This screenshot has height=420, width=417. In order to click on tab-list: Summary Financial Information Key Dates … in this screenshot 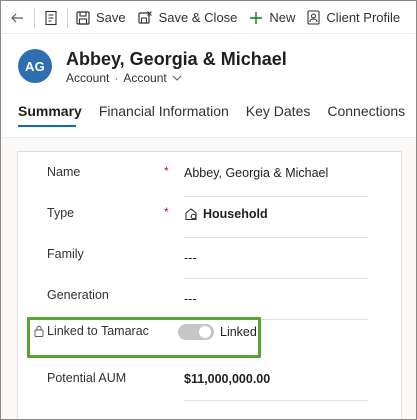, I will do `click(217, 116)`.